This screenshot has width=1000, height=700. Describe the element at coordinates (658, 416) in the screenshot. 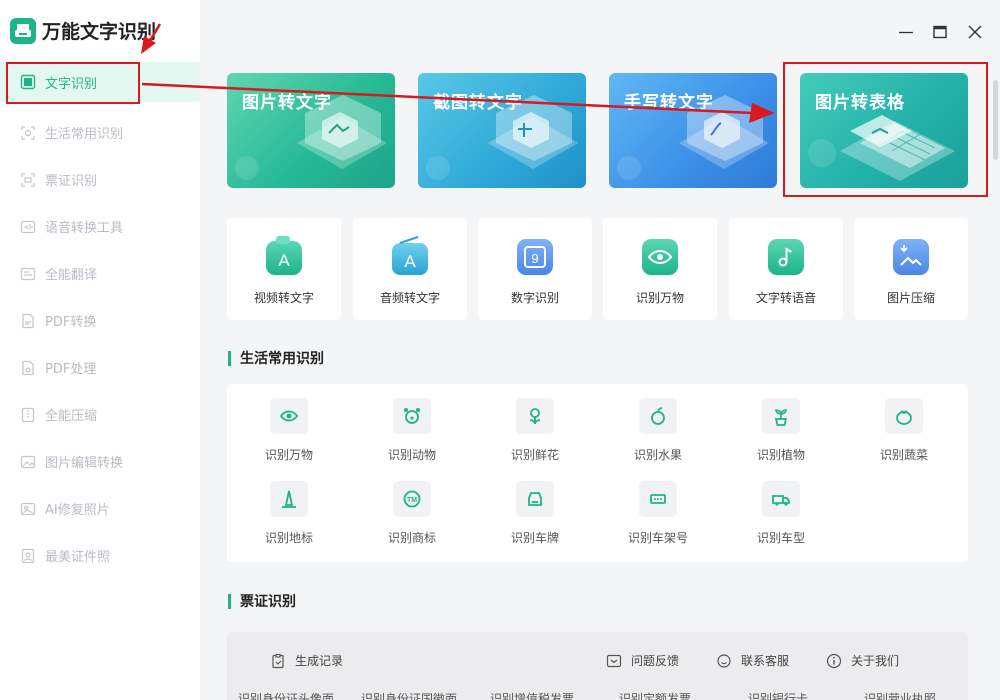

I see `fruit-icon` at that location.